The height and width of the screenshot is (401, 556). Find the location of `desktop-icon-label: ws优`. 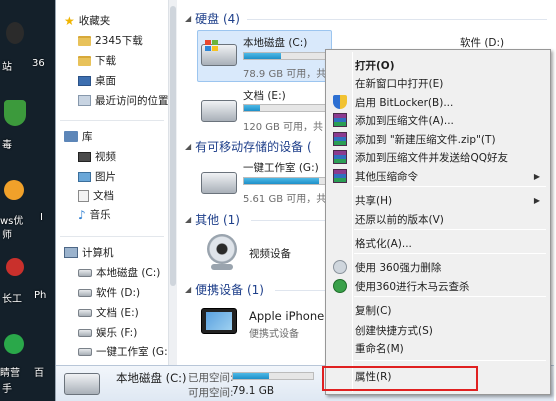

desktop-icon-label: ws优 is located at coordinates (12, 221).